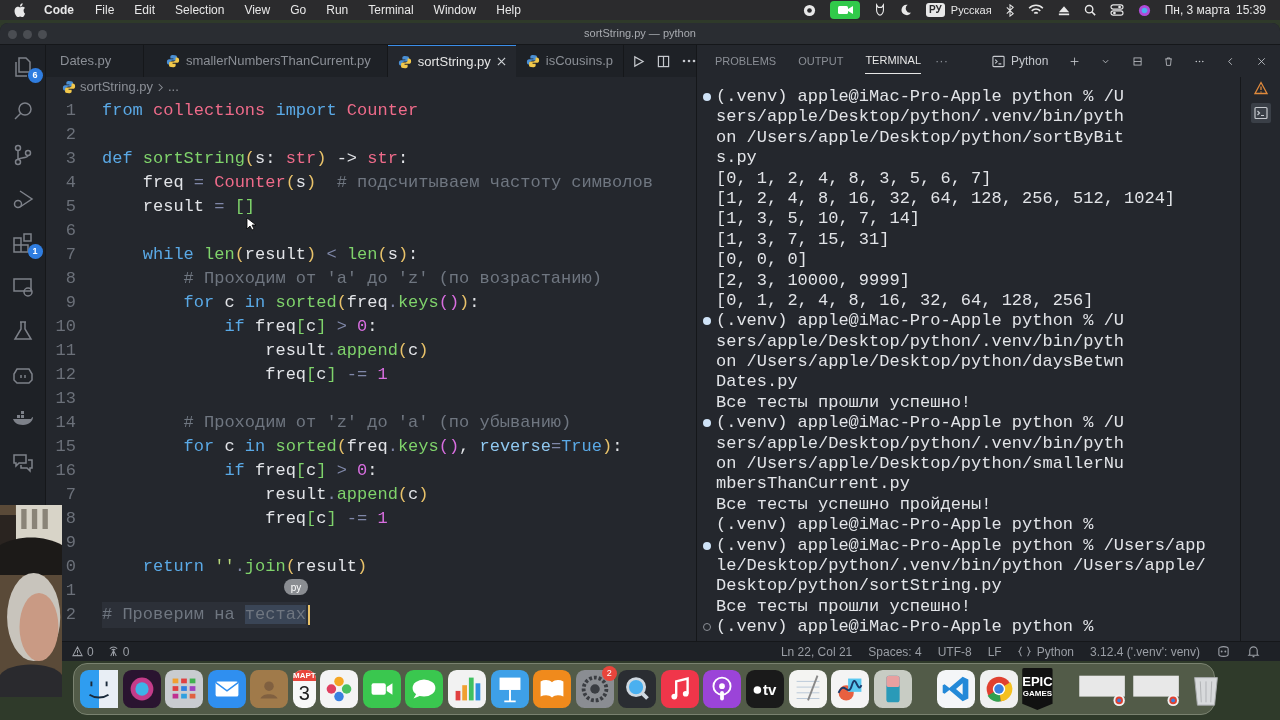 The image size is (1280, 720). What do you see at coordinates (663, 61) in the screenshot?
I see `split-editor-icon` at bounding box center [663, 61].